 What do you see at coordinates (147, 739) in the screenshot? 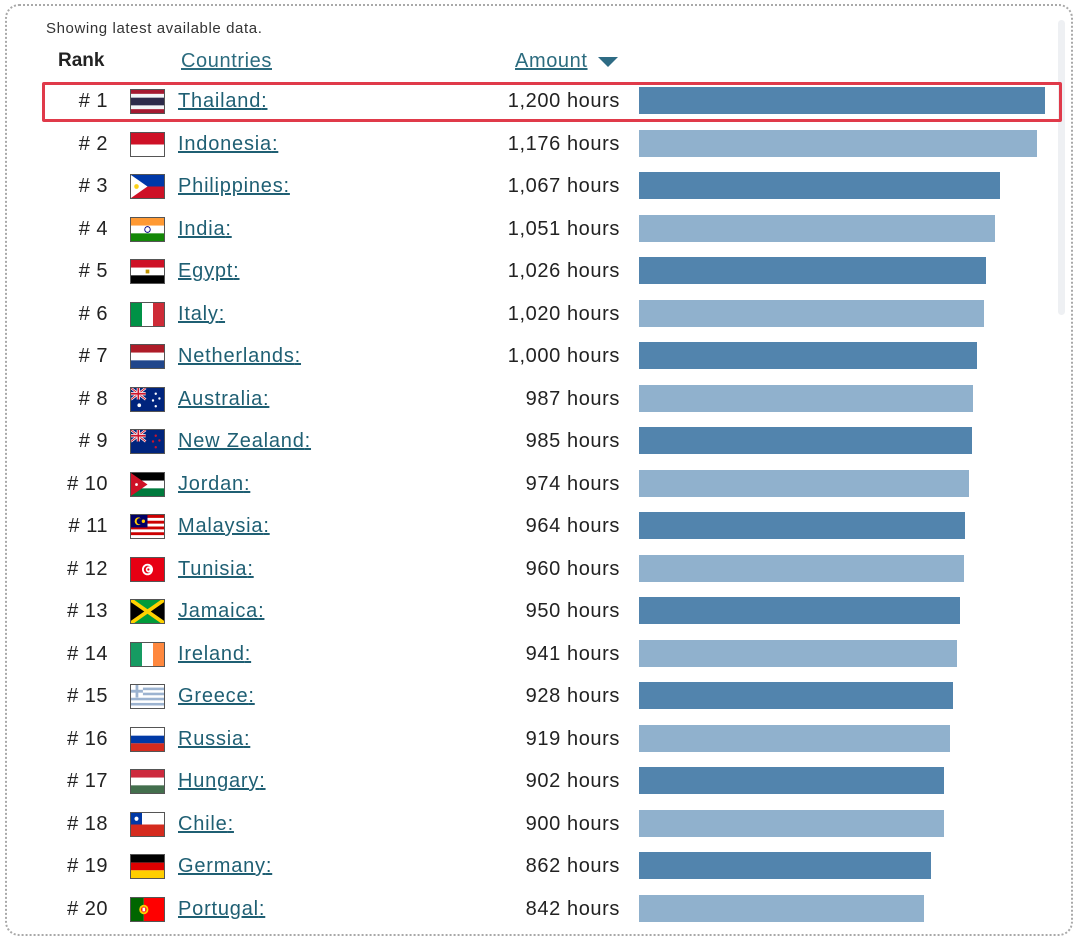
I see `russia-flag-icon` at bounding box center [147, 739].